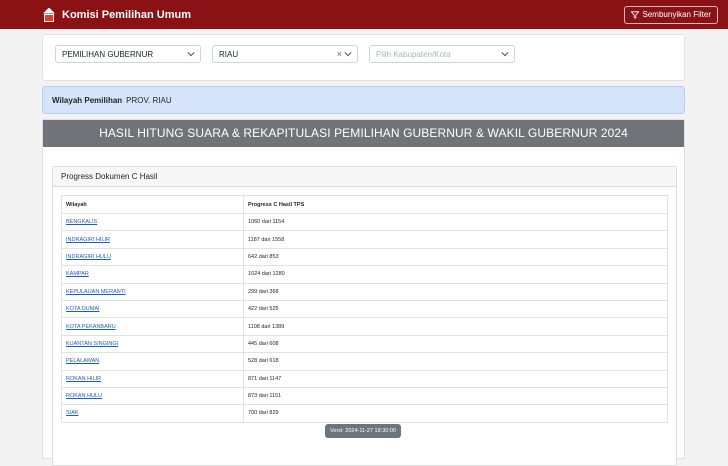  I want to click on progress-cell: 700 dari 829, so click(455, 413).